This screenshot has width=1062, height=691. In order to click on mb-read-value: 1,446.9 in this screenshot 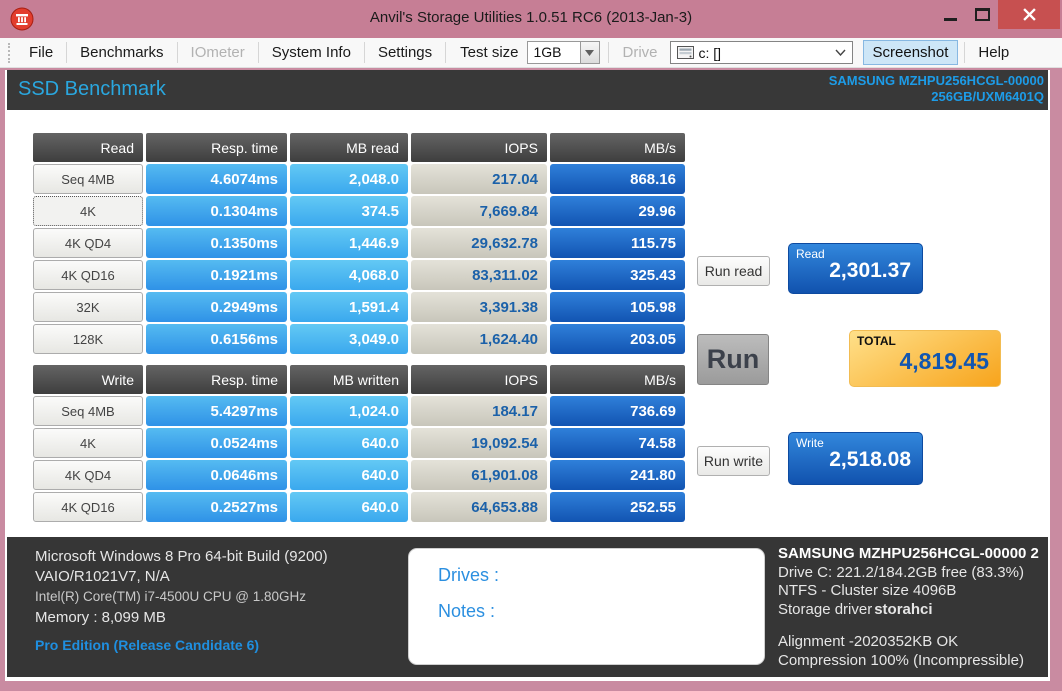, I will do `click(349, 243)`.